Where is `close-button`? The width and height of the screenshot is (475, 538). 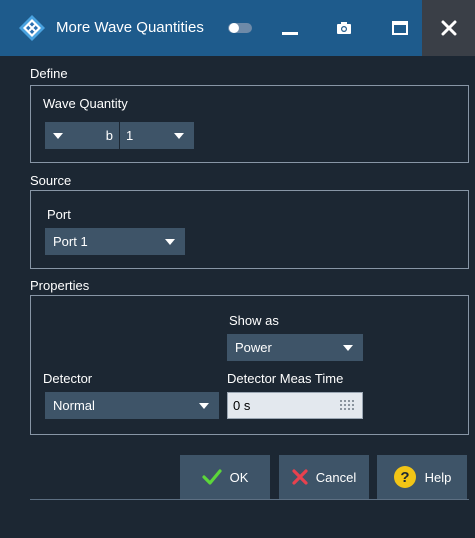 close-button is located at coordinates (448, 28).